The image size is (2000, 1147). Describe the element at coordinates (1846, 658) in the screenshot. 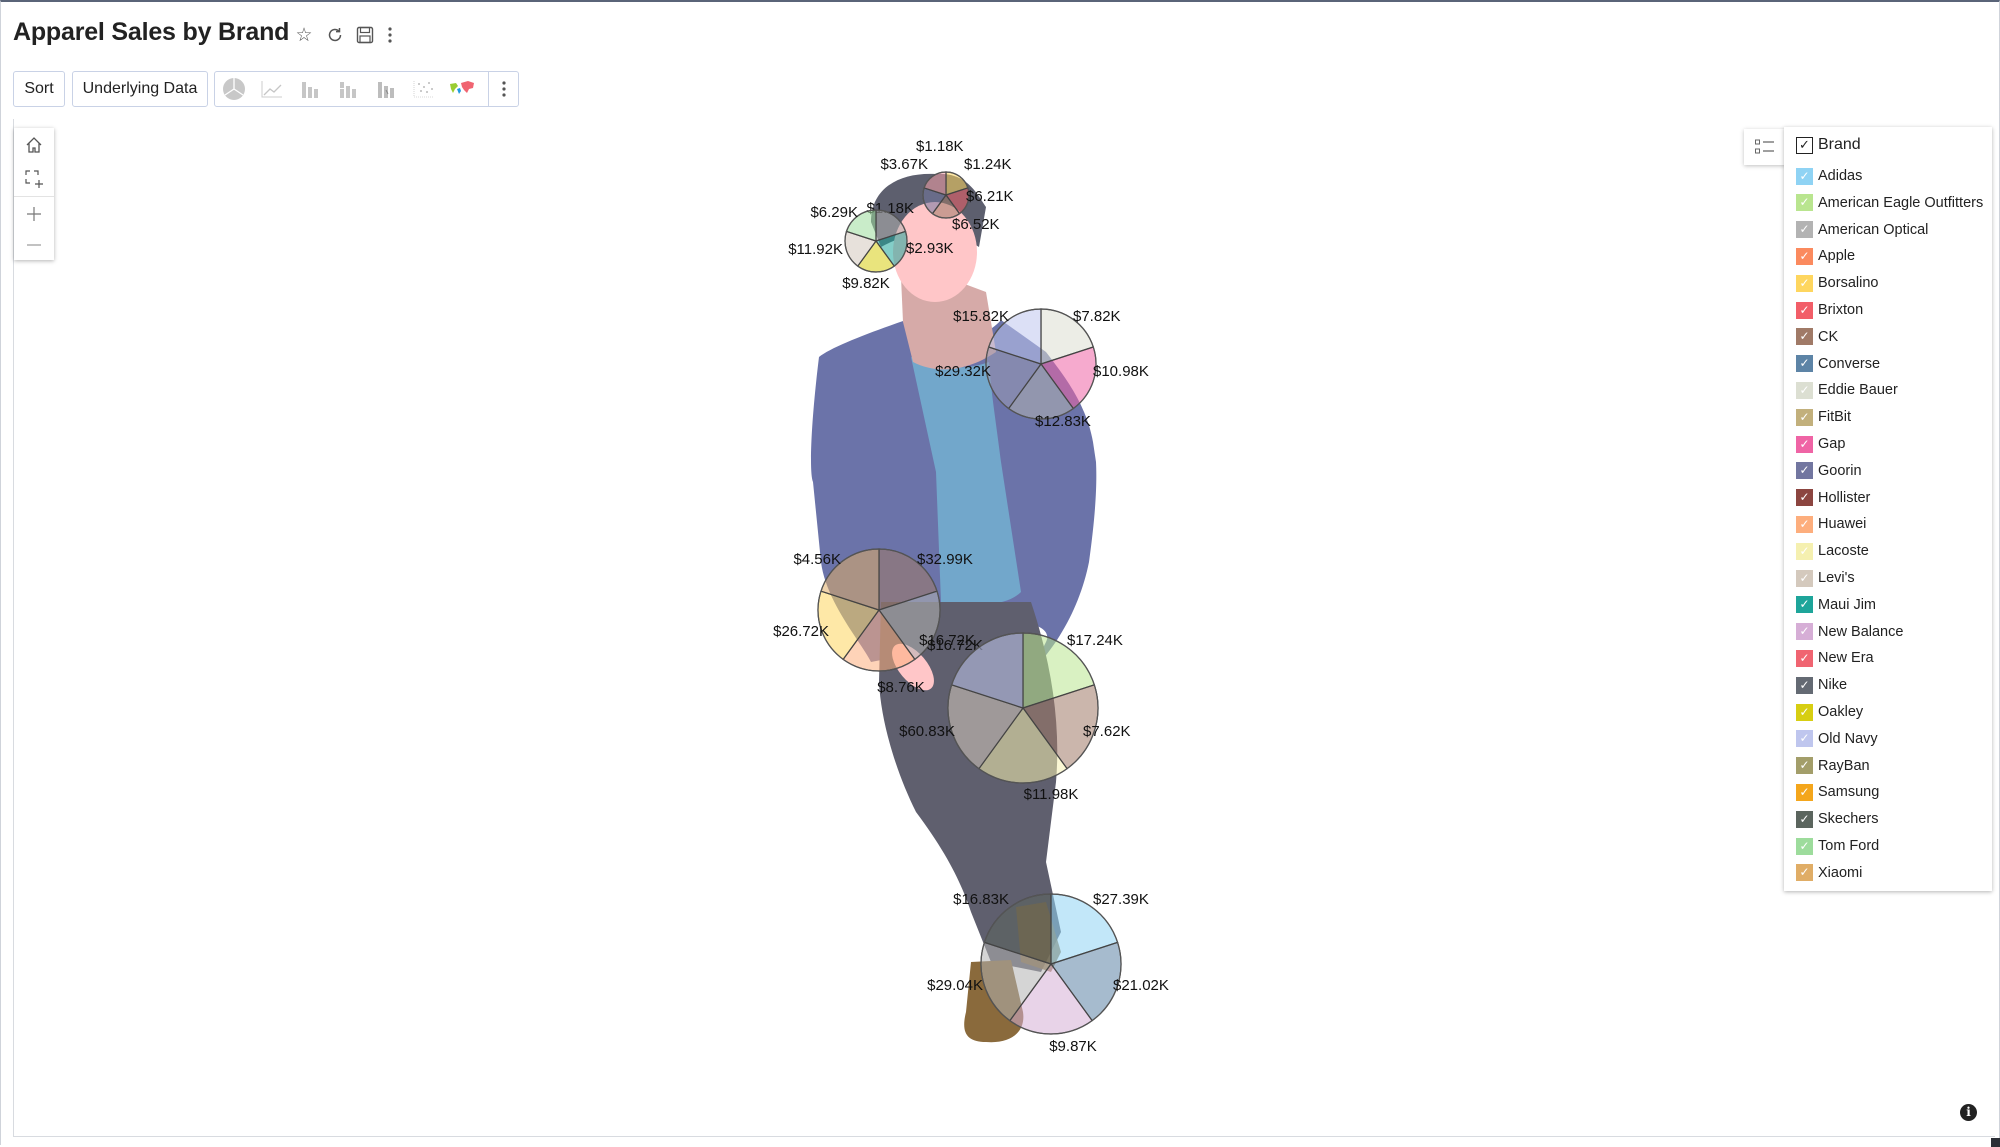

I see `legend-label: New Era` at that location.